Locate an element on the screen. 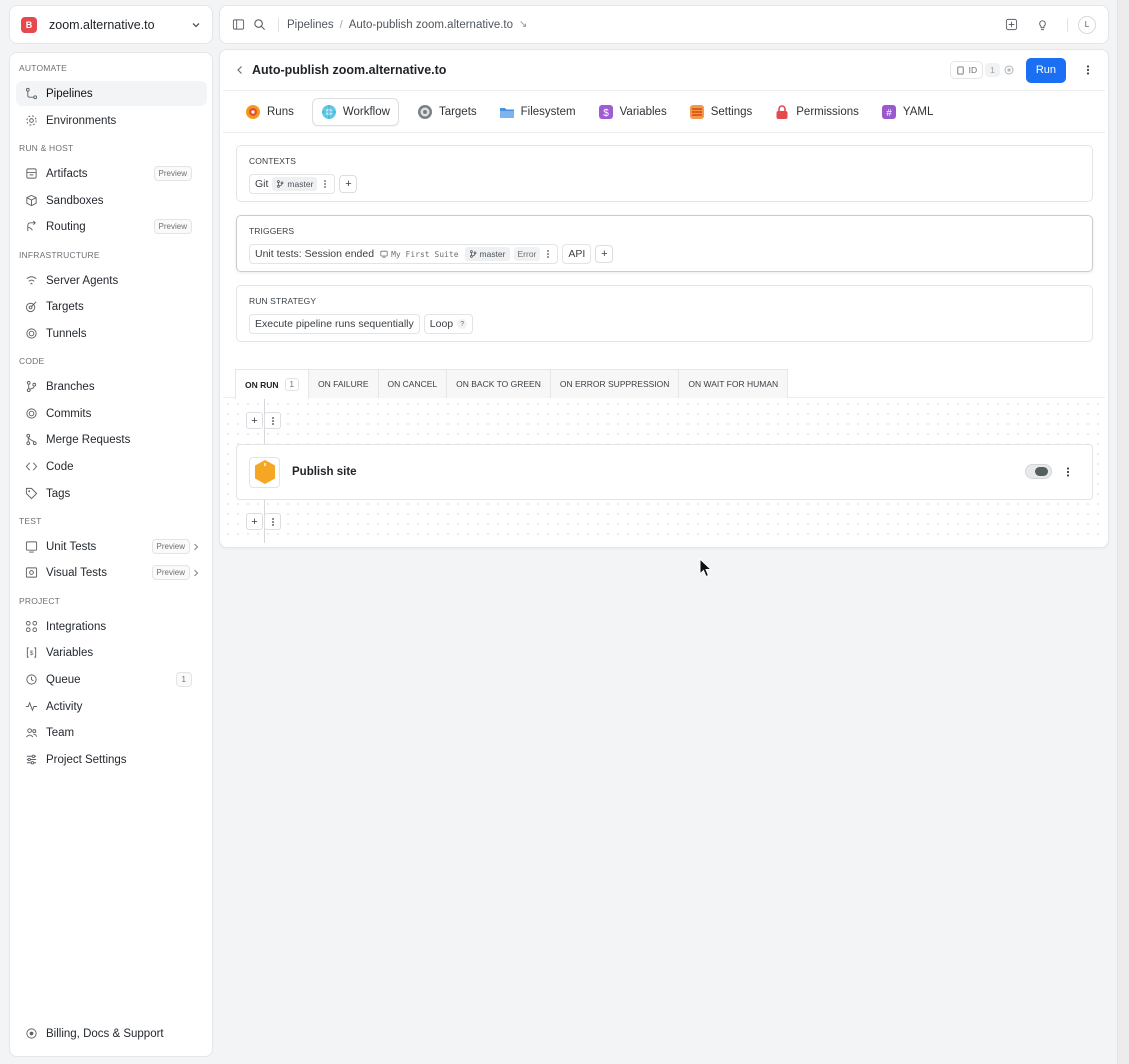 This screenshot has height=1064, width=1129. billing-docs-support: Billing, Docs & Support is located at coordinates (111, 1033).